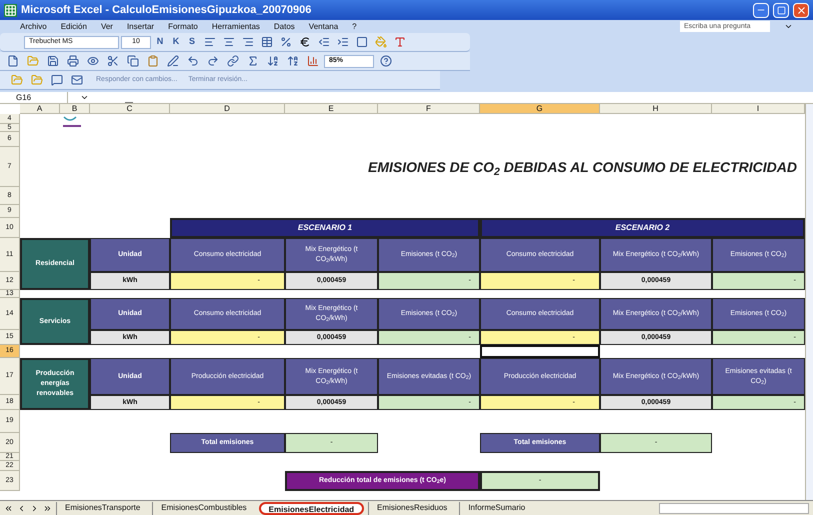  I want to click on minimize-button, so click(761, 10).